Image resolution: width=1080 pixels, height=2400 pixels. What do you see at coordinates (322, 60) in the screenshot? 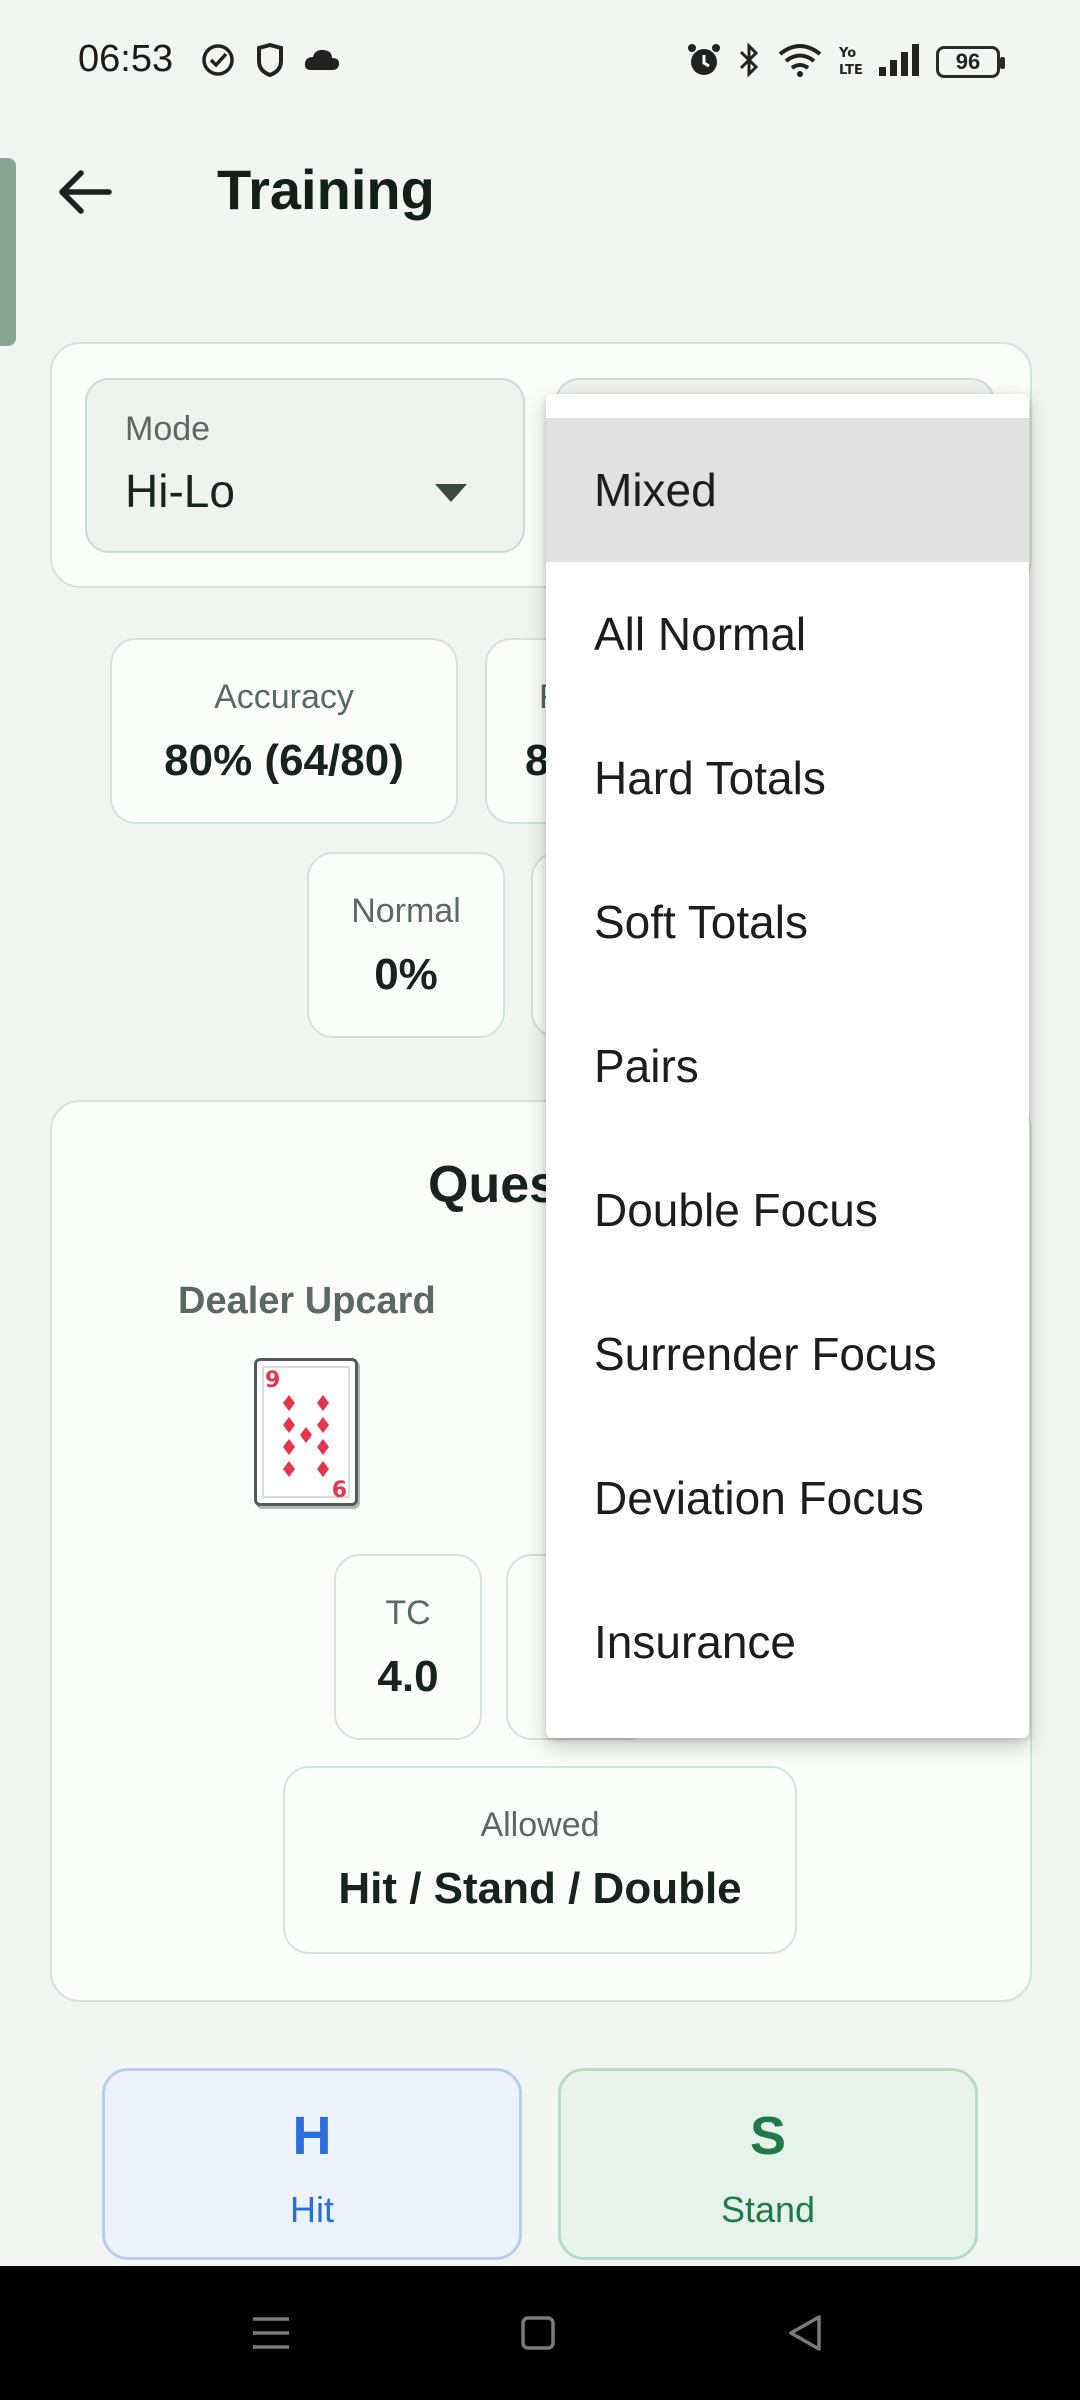
I see `cloud-icon` at bounding box center [322, 60].